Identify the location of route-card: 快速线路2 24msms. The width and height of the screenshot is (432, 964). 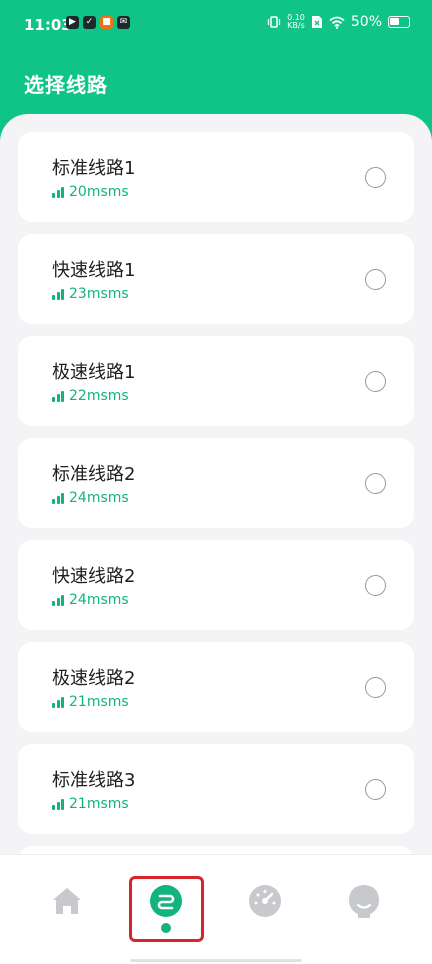
(216, 585).